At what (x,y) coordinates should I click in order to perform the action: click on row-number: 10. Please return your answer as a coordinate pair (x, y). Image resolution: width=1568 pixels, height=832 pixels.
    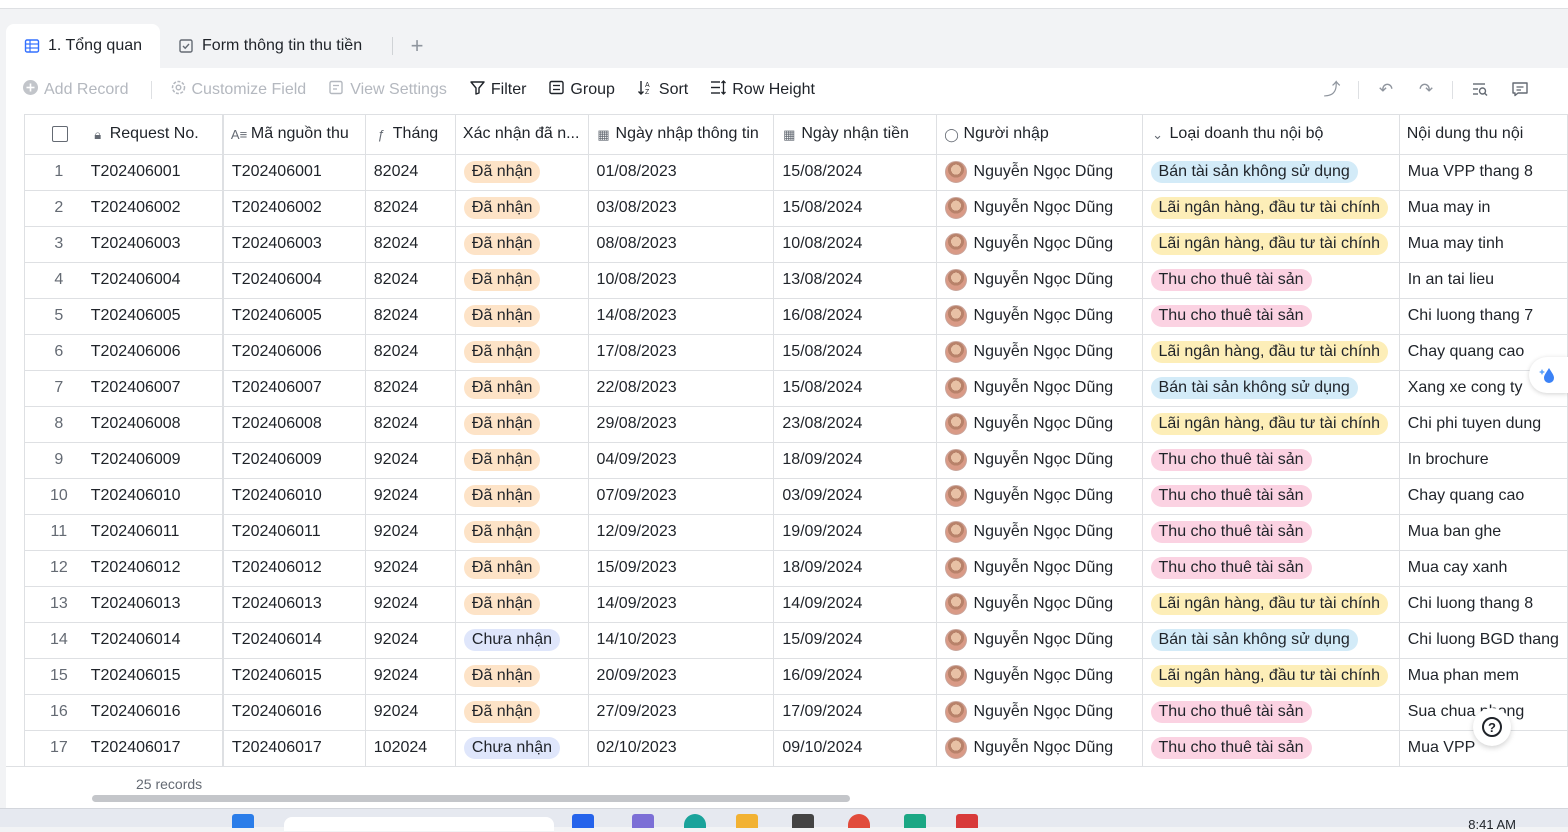
    Looking at the image, I should click on (54, 496).